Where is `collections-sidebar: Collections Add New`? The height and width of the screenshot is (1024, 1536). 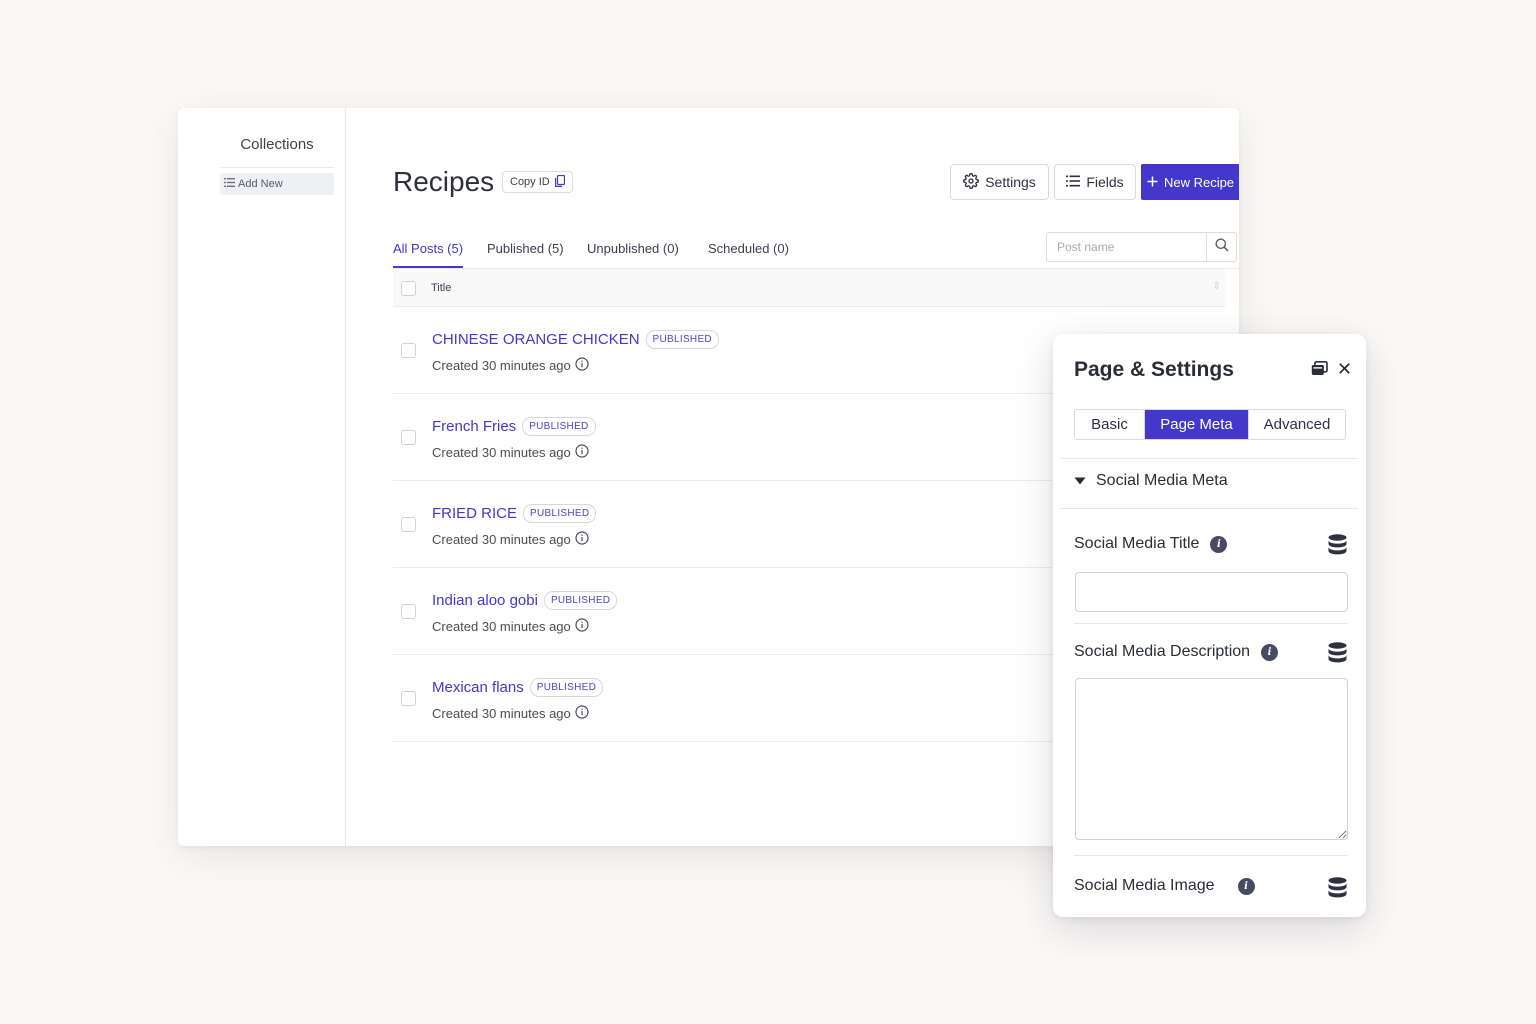
collections-sidebar: Collections Add New is located at coordinates (262, 477).